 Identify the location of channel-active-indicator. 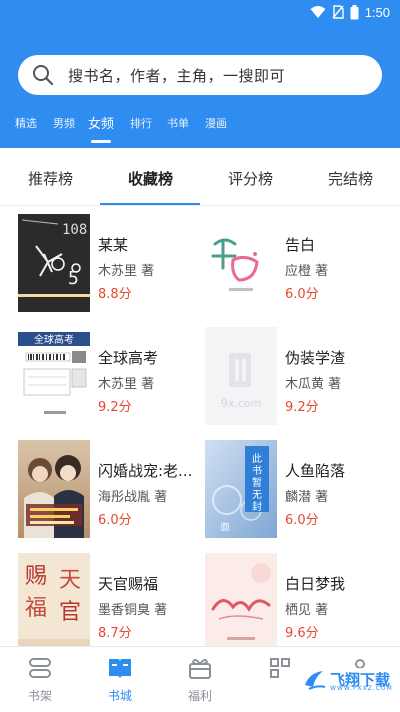
(101, 141).